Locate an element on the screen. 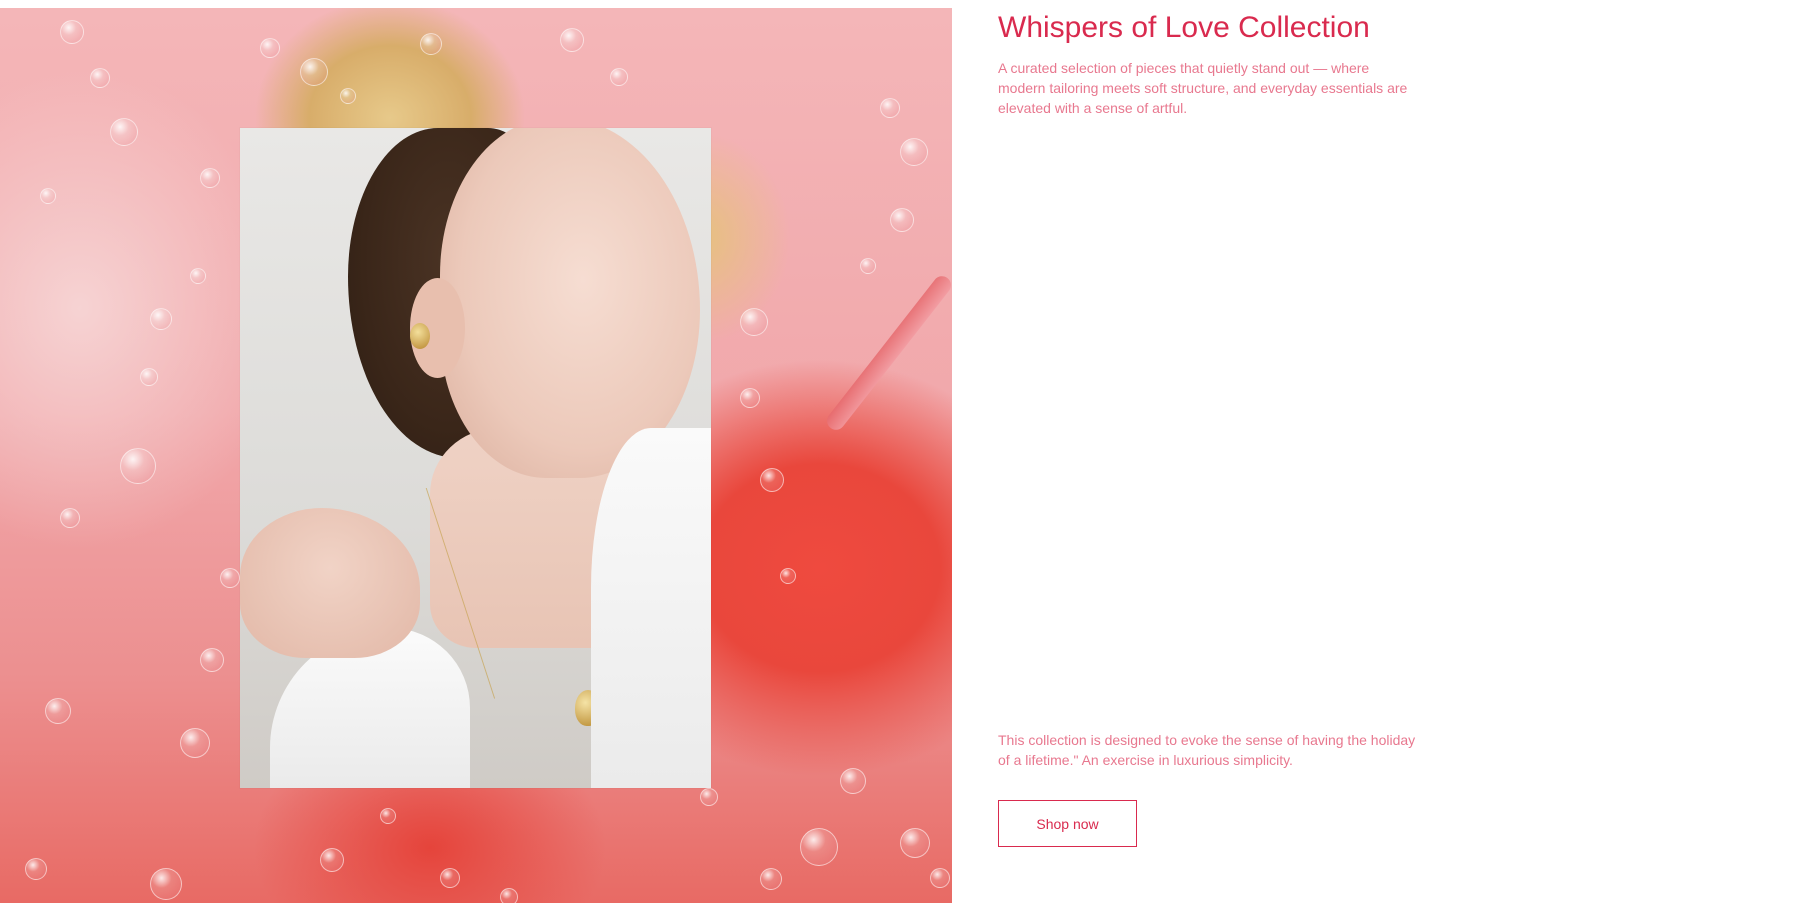  collection-title: Whispers of Love Collection is located at coordinates (1184, 27).